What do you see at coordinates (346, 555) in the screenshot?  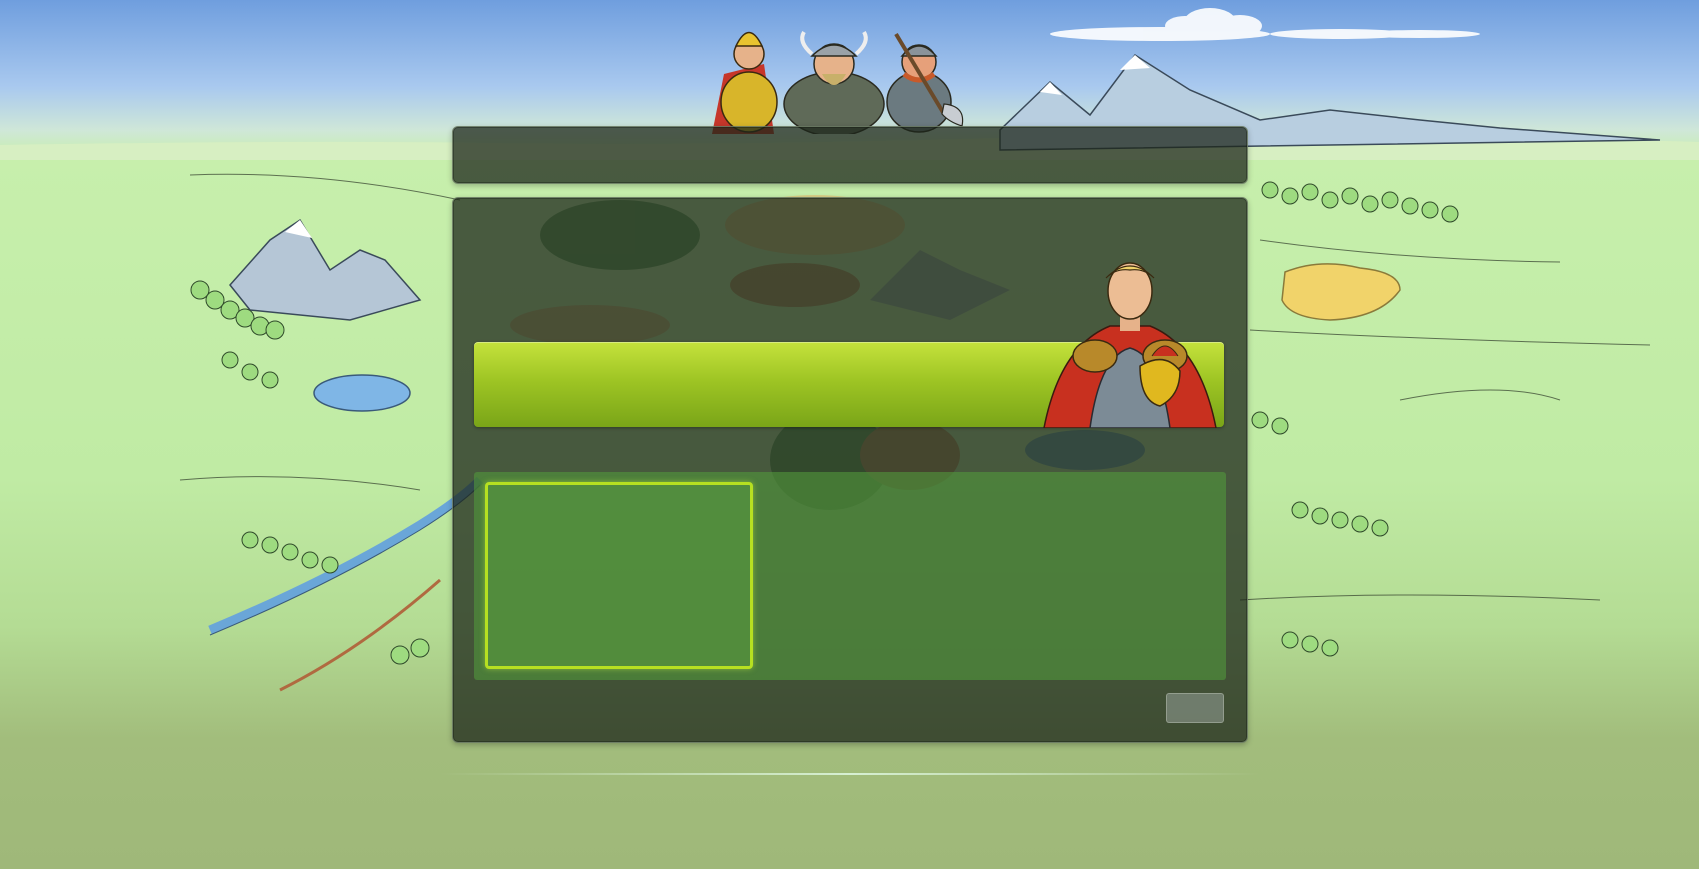 I see `river` at bounding box center [346, 555].